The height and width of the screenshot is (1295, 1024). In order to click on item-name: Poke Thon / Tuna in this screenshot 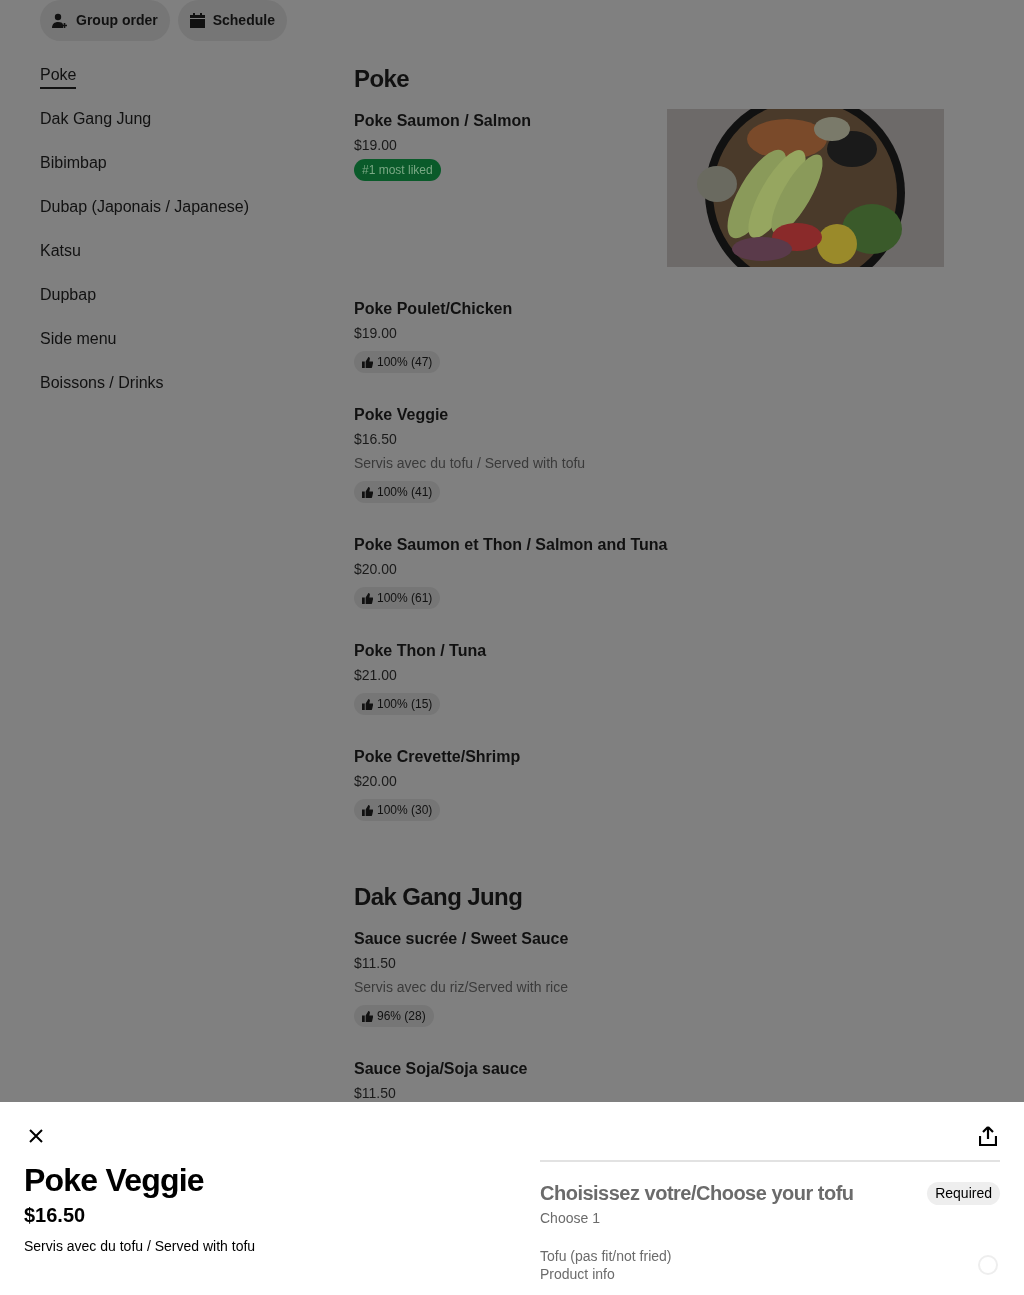, I will do `click(420, 651)`.